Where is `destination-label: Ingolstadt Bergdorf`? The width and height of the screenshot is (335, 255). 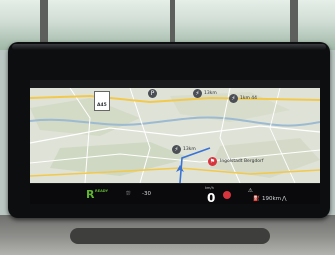
destination-label: Ingolstadt Bergdorf is located at coordinates (242, 161).